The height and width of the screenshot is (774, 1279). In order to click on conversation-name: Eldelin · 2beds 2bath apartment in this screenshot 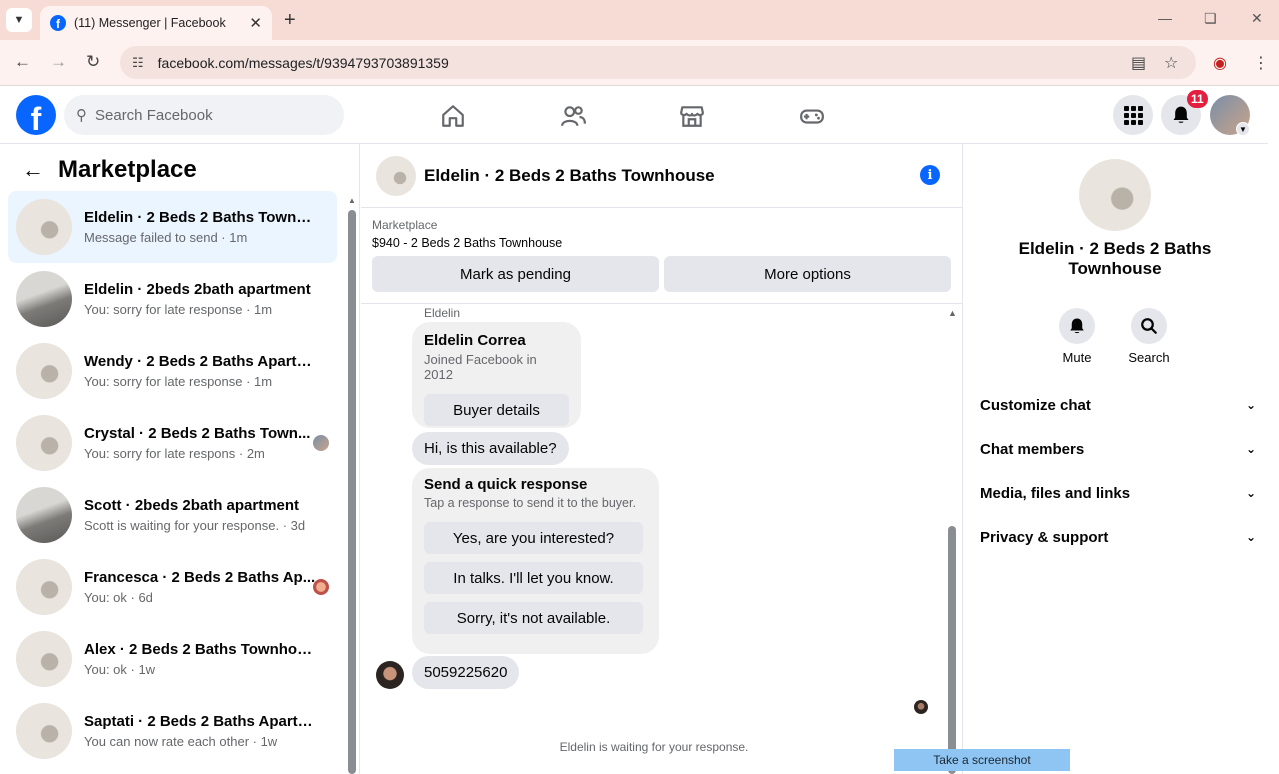, I will do `click(197, 289)`.